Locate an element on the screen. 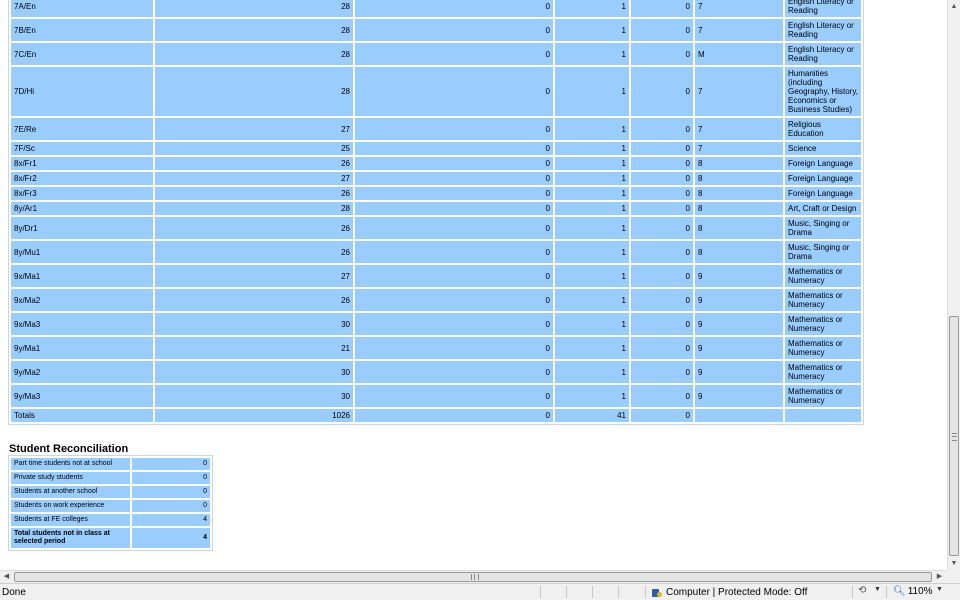 This screenshot has width=960, height=600. table-row: 8y/Dr1 26 0 1 0 8 Music, Singing or Drama is located at coordinates (436, 228).